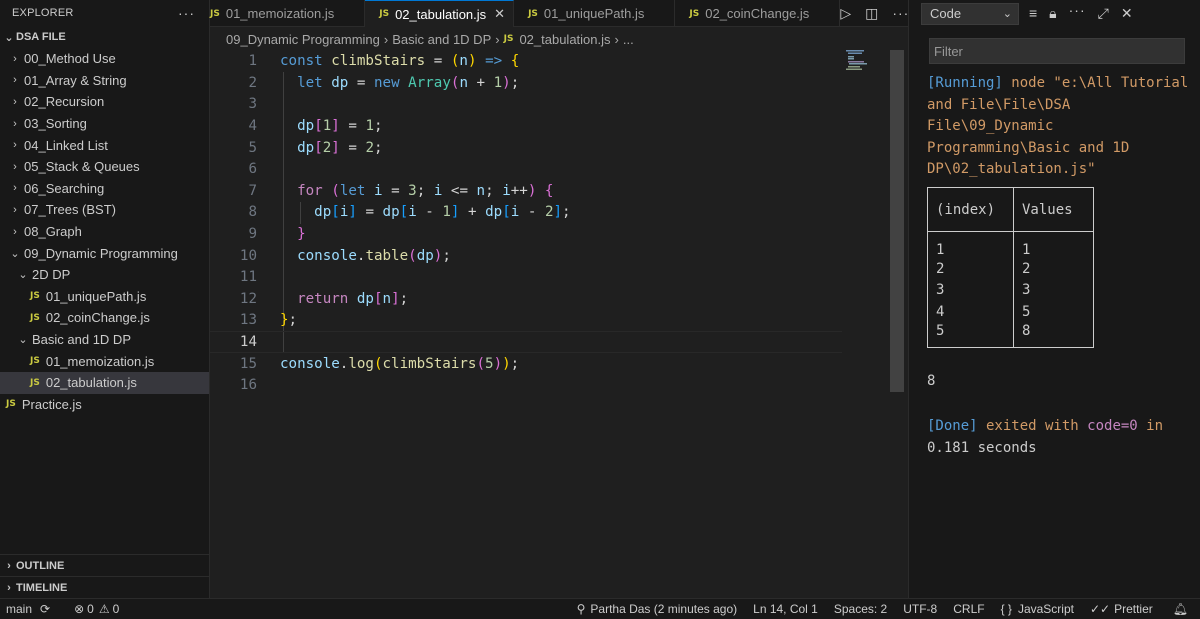 The height and width of the screenshot is (619, 1200). I want to click on tree-folder: › 08_Graph, so click(104, 232).